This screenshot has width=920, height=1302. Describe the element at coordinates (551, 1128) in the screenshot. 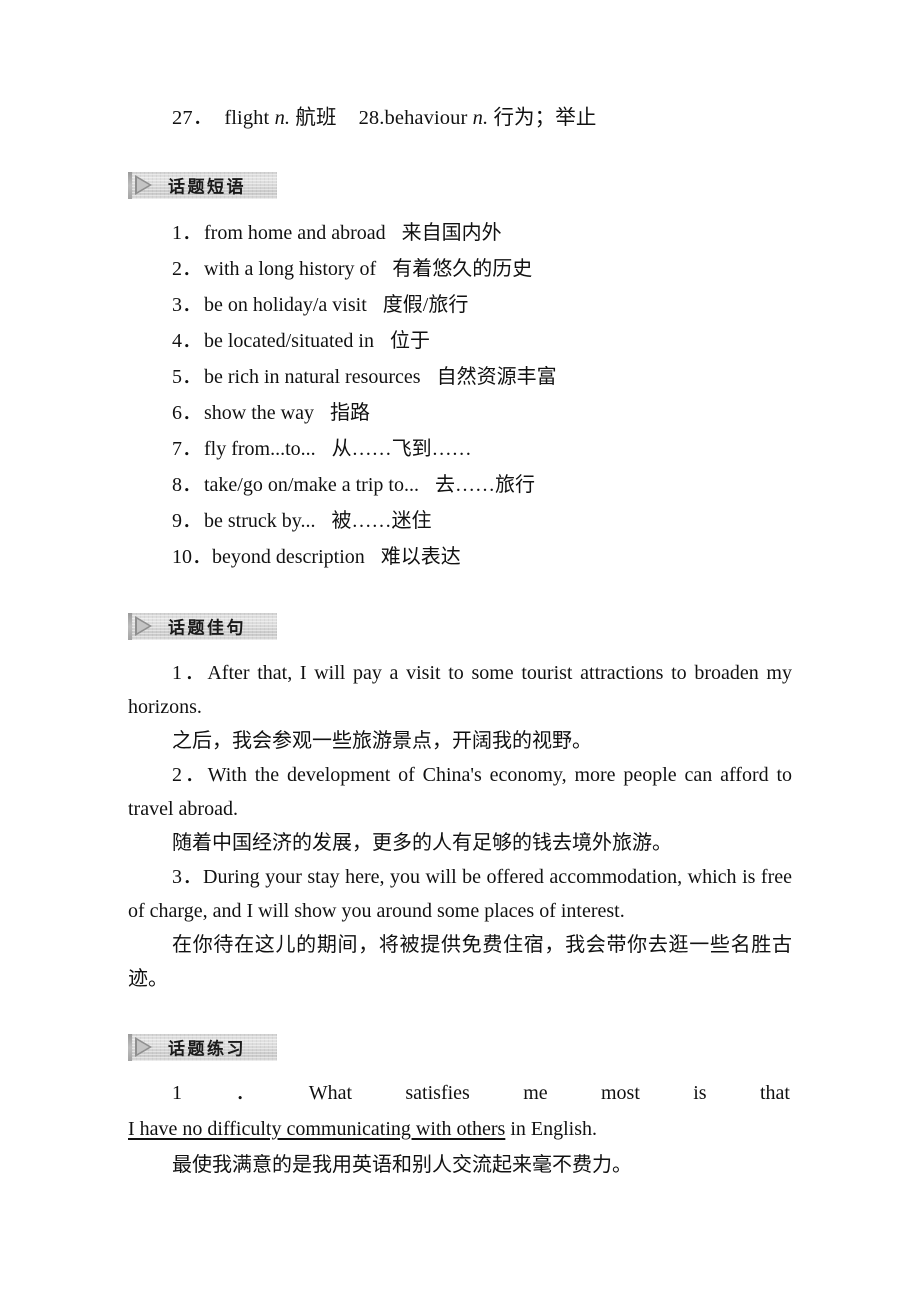

I see `exercise-answer-tail: in English.` at that location.